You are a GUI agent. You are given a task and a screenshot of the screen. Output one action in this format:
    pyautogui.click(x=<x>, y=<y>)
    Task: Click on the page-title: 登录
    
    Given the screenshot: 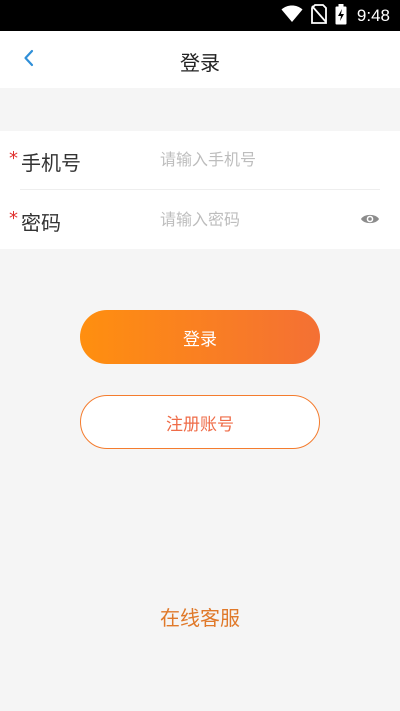 What is the action you would take?
    pyautogui.click(x=200, y=63)
    